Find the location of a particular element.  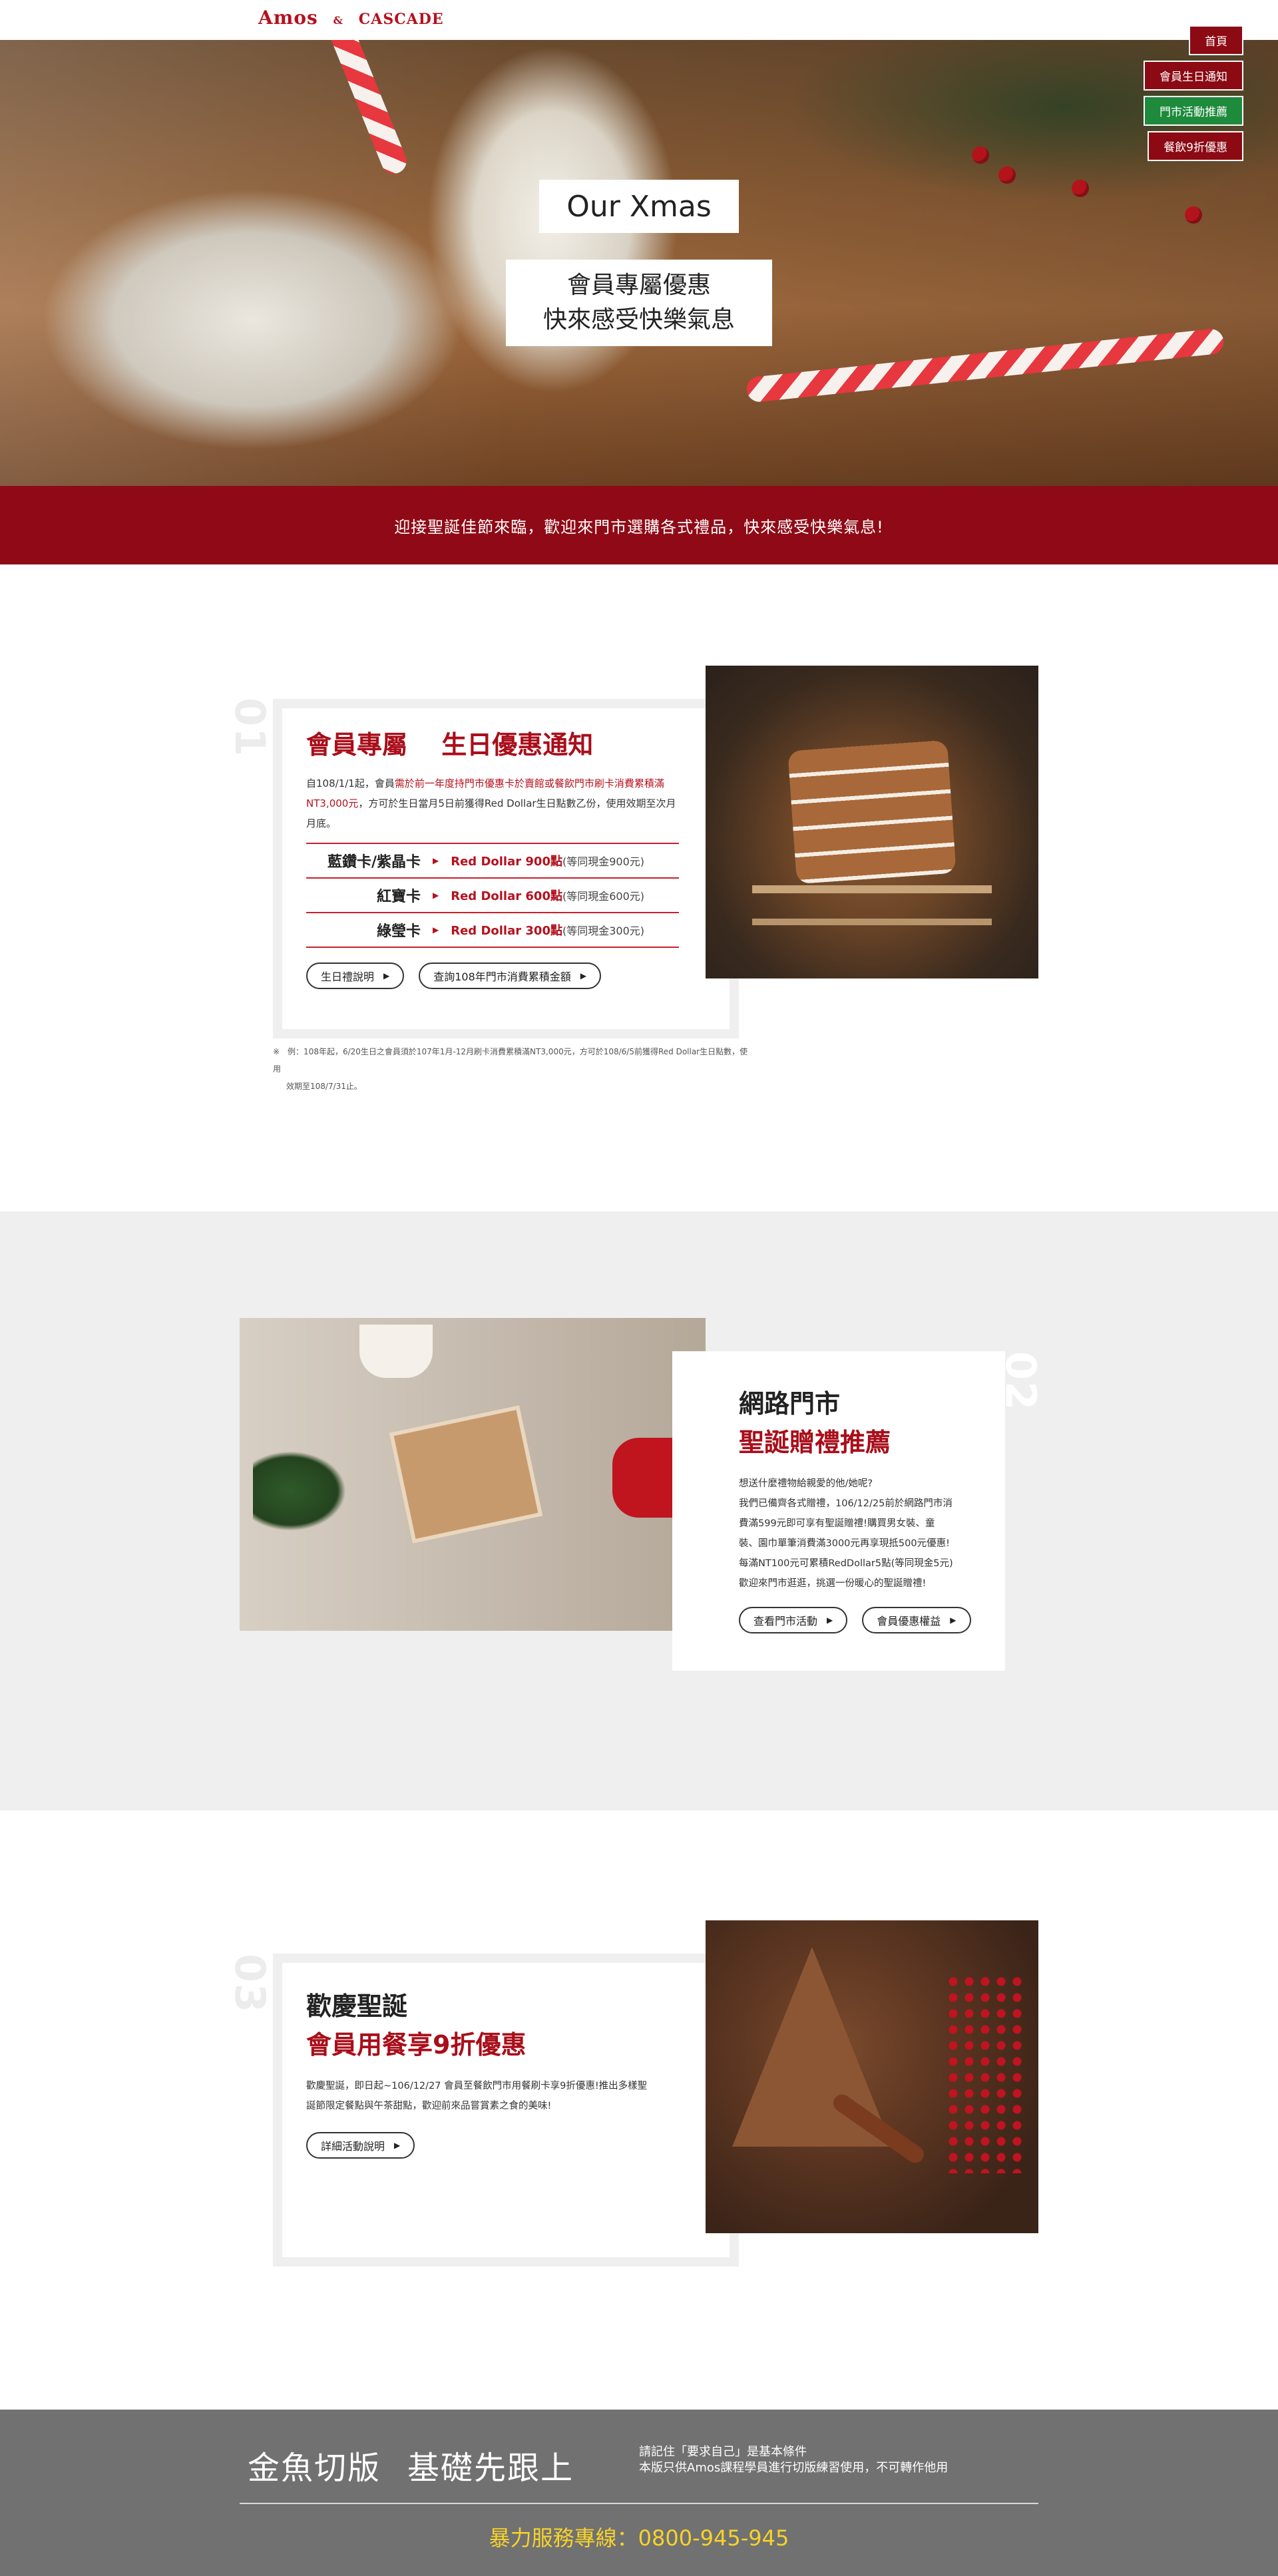

hero-subtitle-line1: 會員專屬優惠 is located at coordinates (638, 285).